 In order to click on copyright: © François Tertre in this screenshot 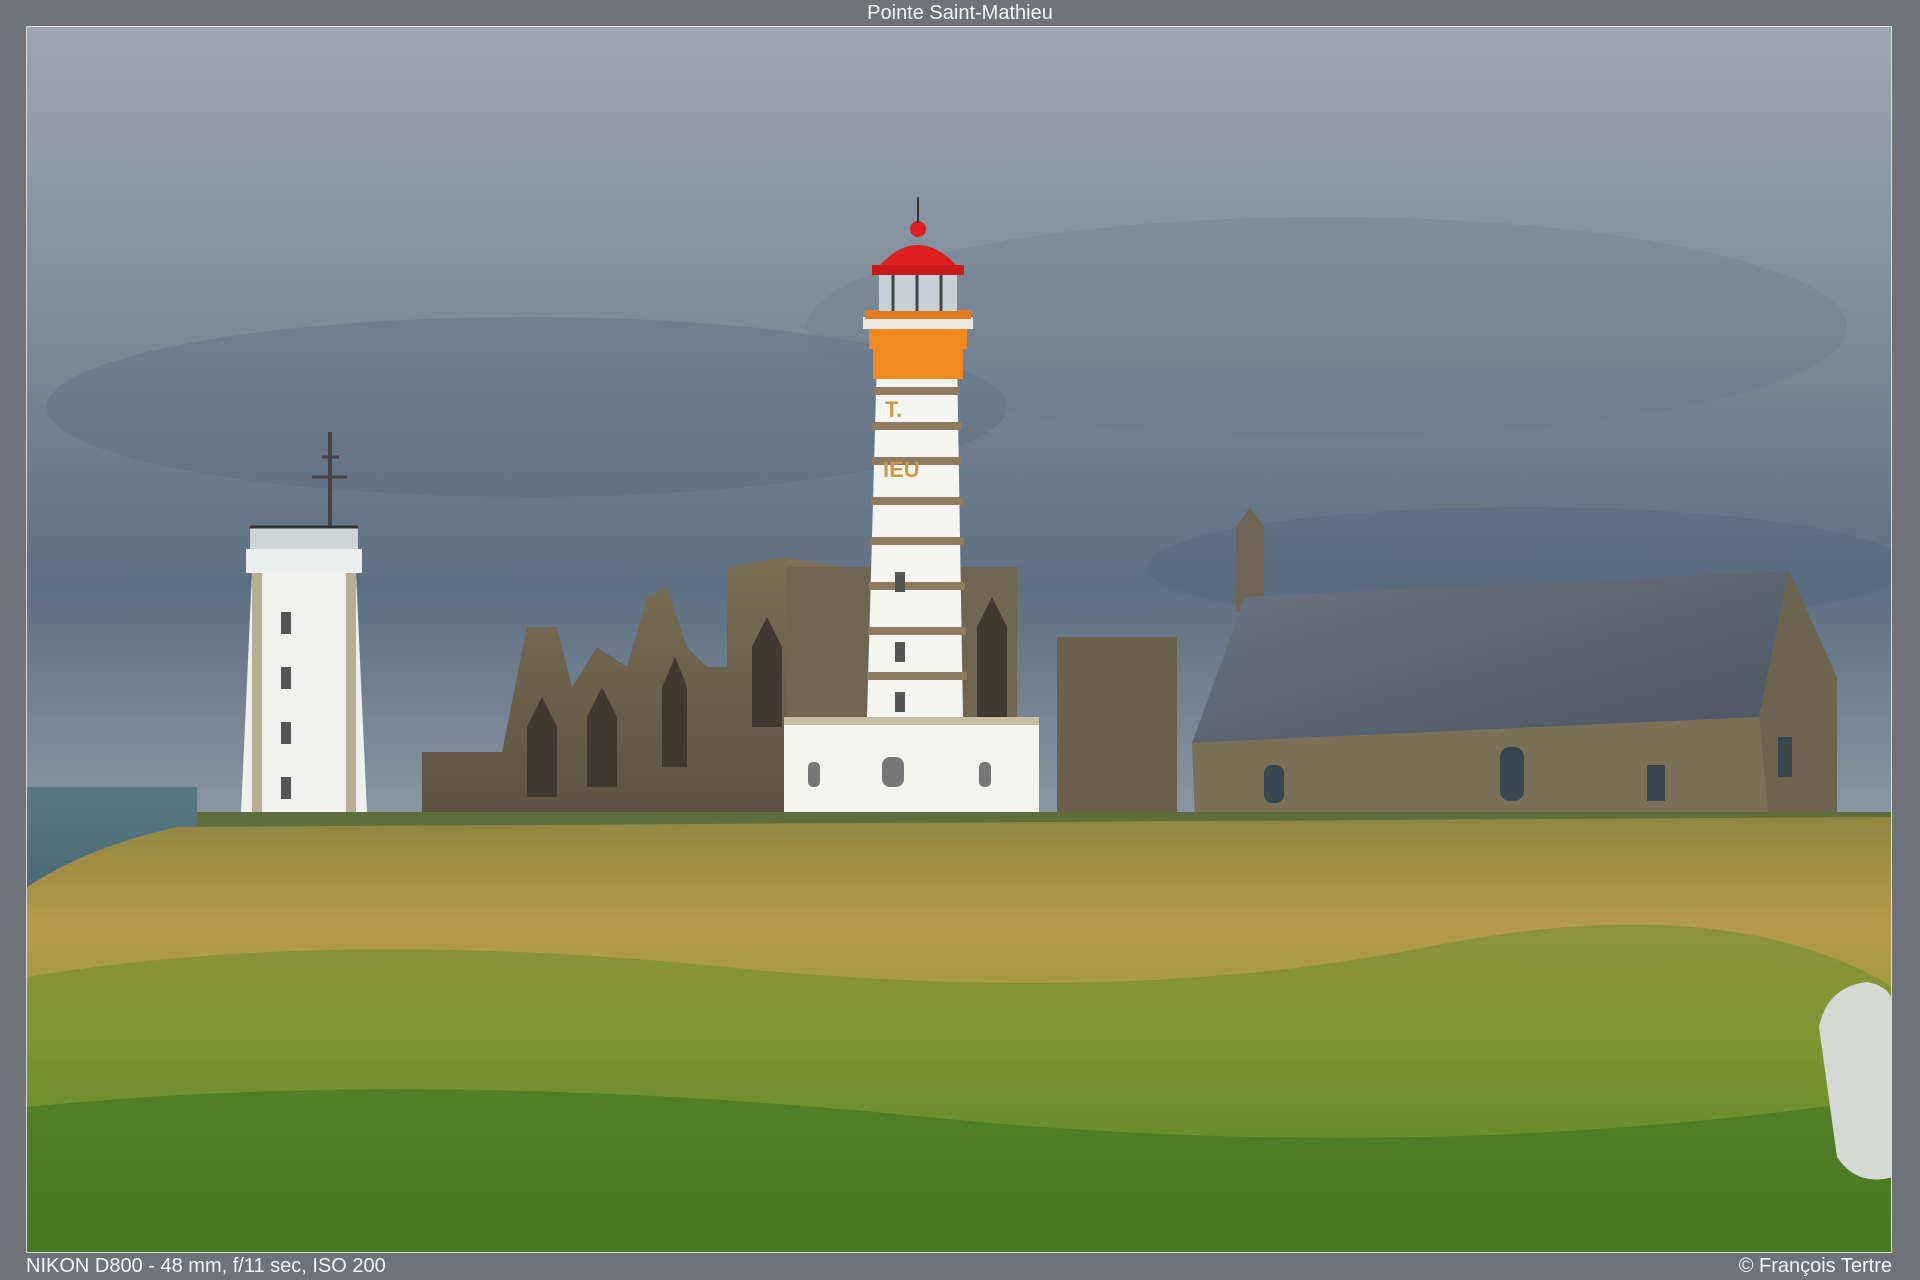, I will do `click(1815, 1266)`.